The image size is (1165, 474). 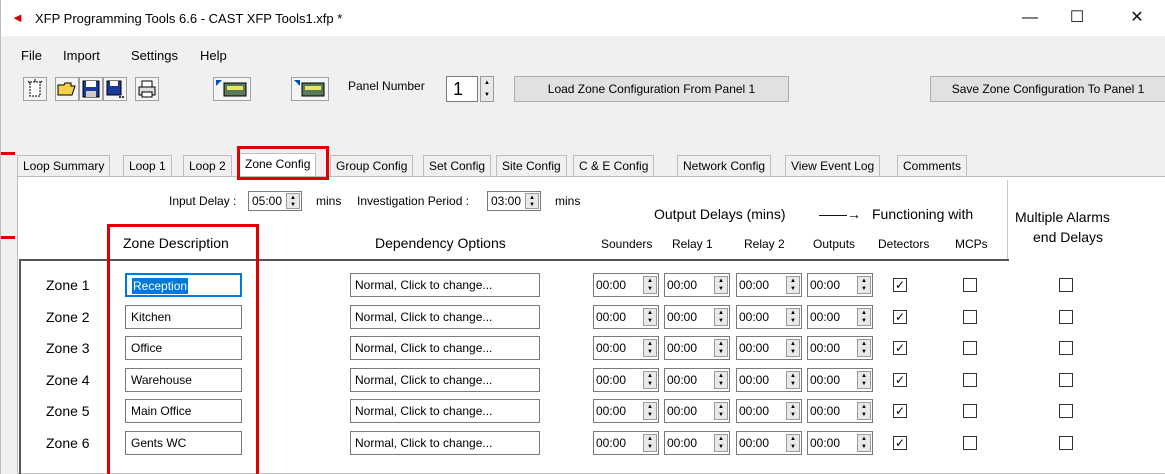 What do you see at coordinates (183, 380) in the screenshot?
I see `zone-description-field: Warehouse` at bounding box center [183, 380].